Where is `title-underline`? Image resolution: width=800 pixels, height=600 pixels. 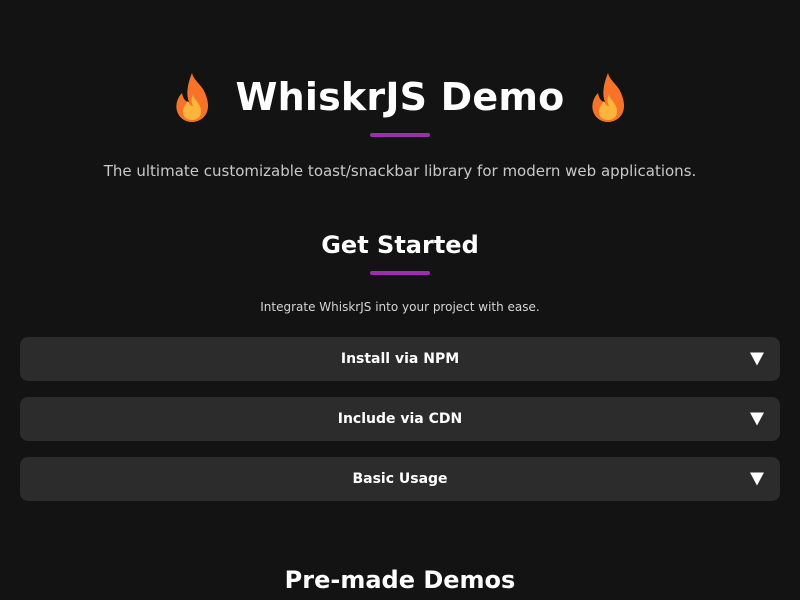
title-underline is located at coordinates (400, 135).